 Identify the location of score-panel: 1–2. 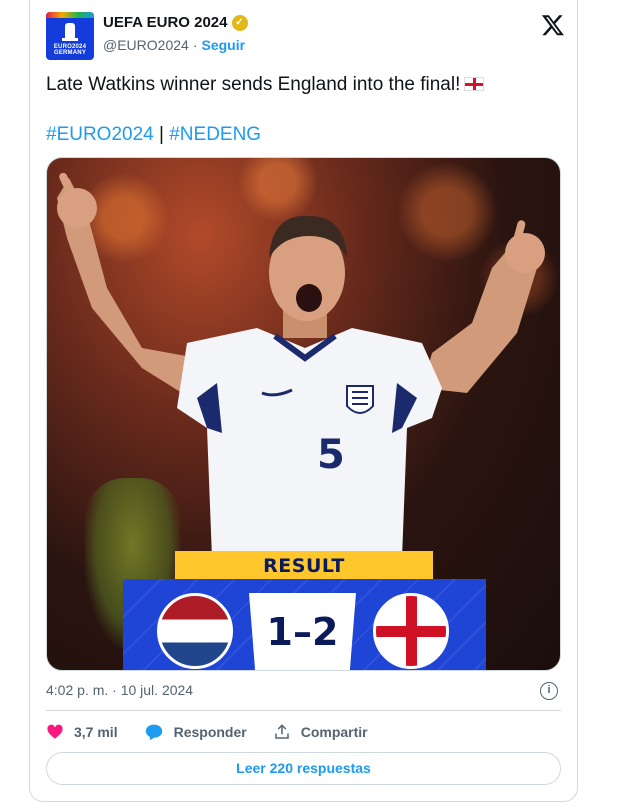
(304, 624).